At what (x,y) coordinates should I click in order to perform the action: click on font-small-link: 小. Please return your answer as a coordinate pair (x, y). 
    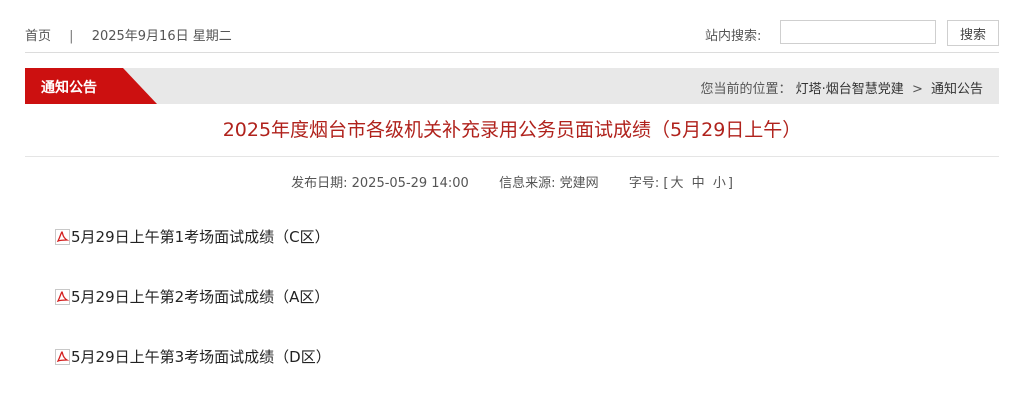
    Looking at the image, I should click on (719, 183).